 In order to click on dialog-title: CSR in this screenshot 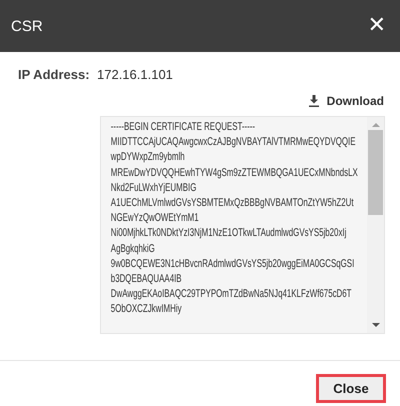, I will do `click(27, 26)`.